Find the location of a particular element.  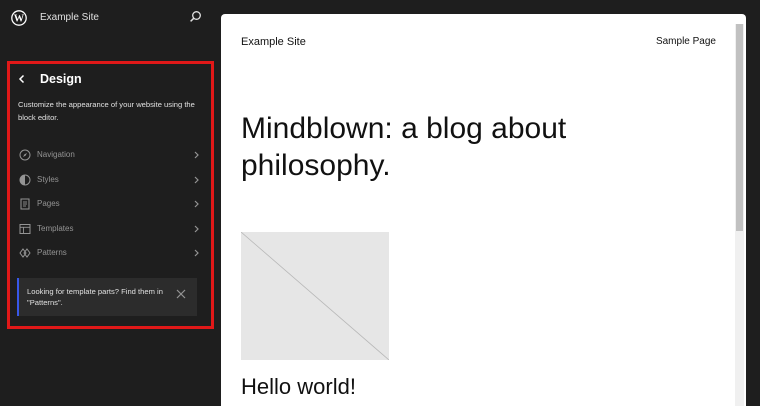

close-icon is located at coordinates (181, 294).